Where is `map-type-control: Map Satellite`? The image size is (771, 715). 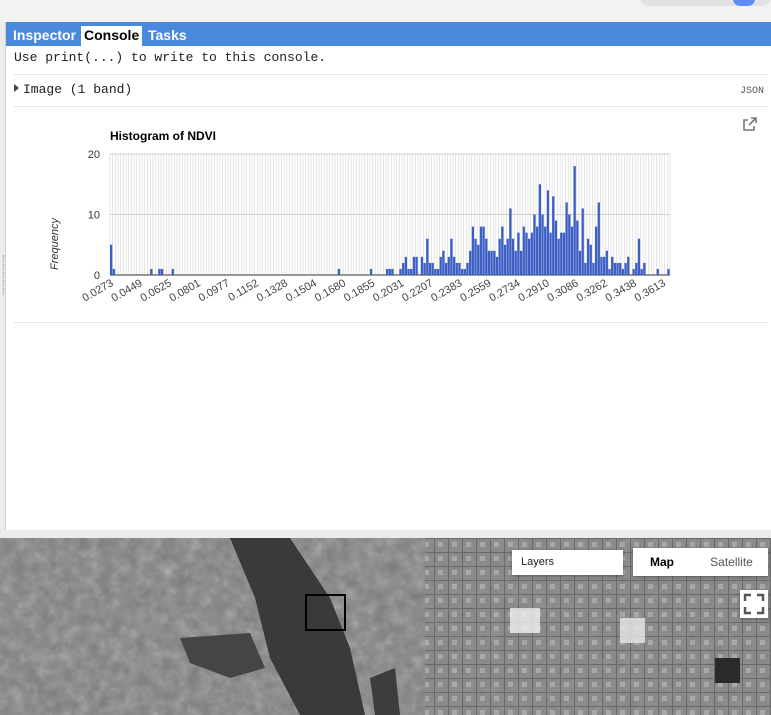 map-type-control: Map Satellite is located at coordinates (700, 562).